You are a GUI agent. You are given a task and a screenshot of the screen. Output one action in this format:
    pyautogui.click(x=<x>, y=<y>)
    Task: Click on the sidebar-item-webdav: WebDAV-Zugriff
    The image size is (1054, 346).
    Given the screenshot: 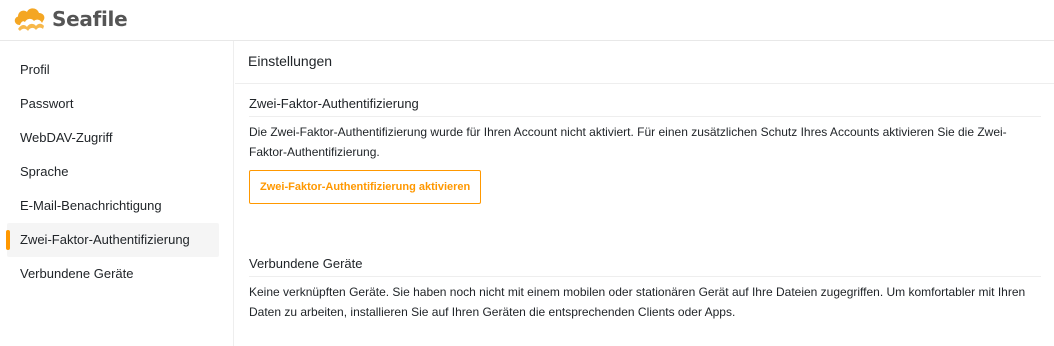 What is the action you would take?
    pyautogui.click(x=113, y=138)
    